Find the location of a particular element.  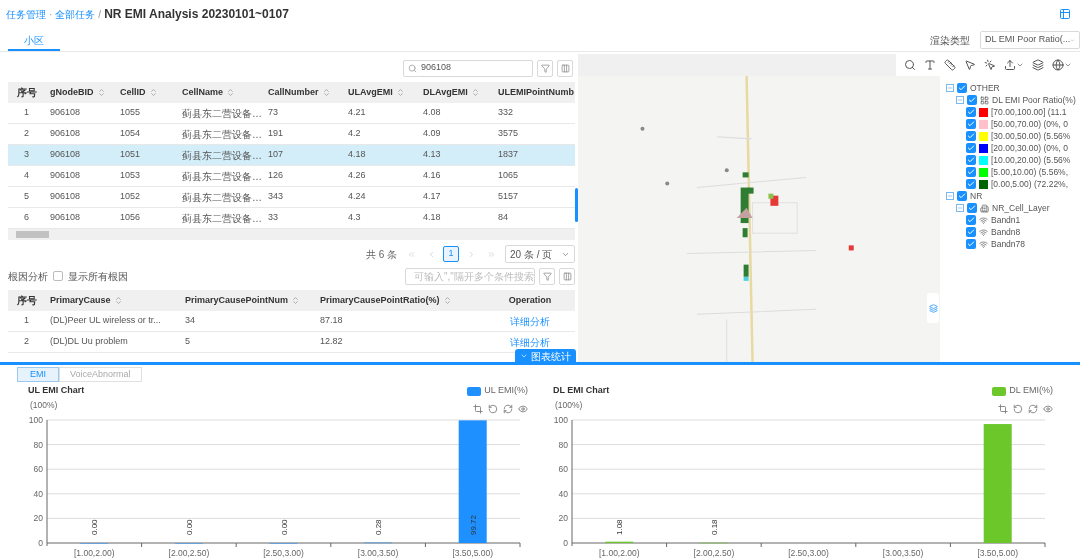

bar-value-label: 0.00 is located at coordinates (284, 527).